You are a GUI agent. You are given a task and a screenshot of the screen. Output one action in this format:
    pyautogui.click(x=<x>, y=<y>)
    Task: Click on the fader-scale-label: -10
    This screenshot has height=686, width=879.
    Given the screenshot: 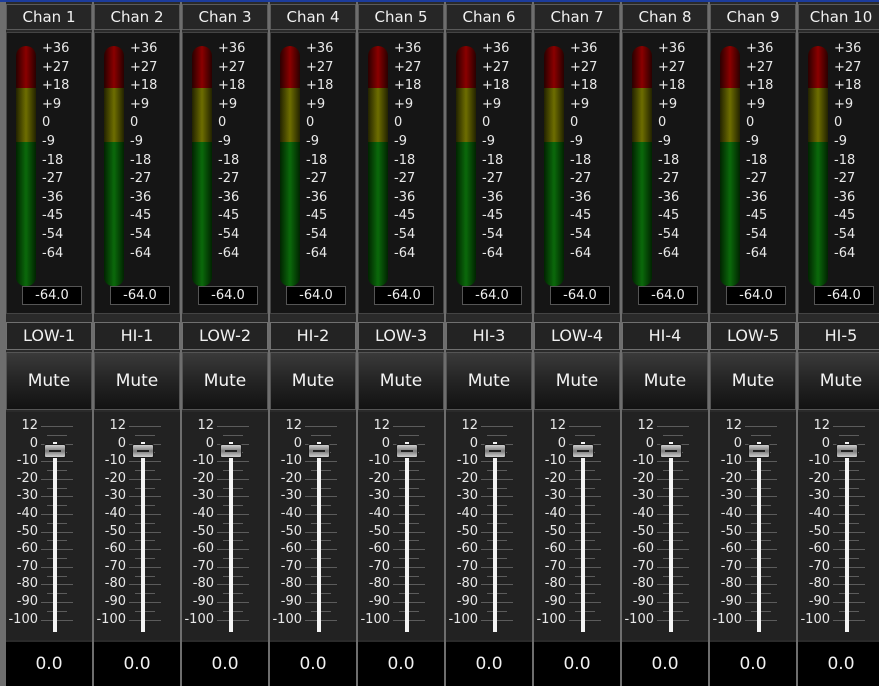 What is the action you would take?
    pyautogui.click(x=203, y=461)
    